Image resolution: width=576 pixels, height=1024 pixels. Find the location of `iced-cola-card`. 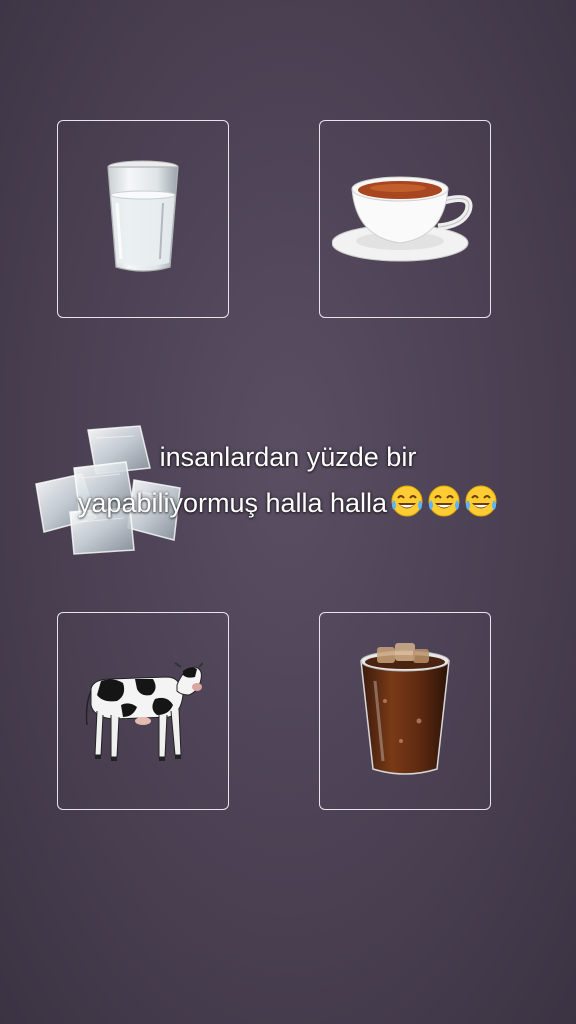

iced-cola-card is located at coordinates (405, 711).